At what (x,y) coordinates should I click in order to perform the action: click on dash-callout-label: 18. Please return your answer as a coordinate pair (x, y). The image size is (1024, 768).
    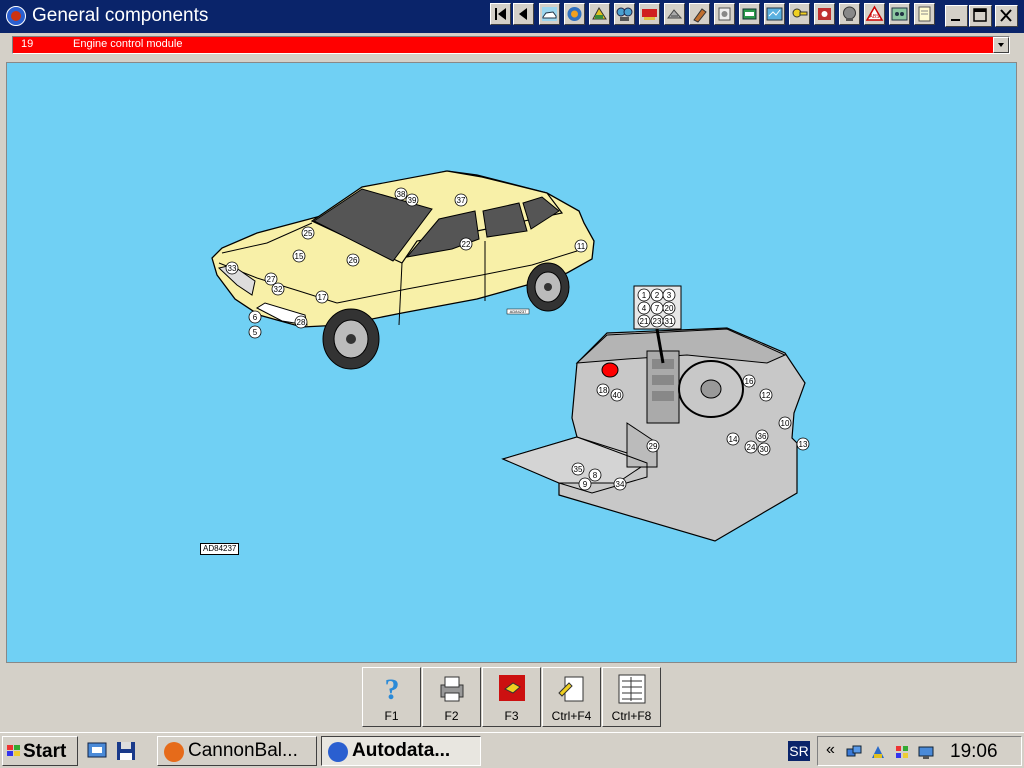
    Looking at the image, I should click on (603, 390).